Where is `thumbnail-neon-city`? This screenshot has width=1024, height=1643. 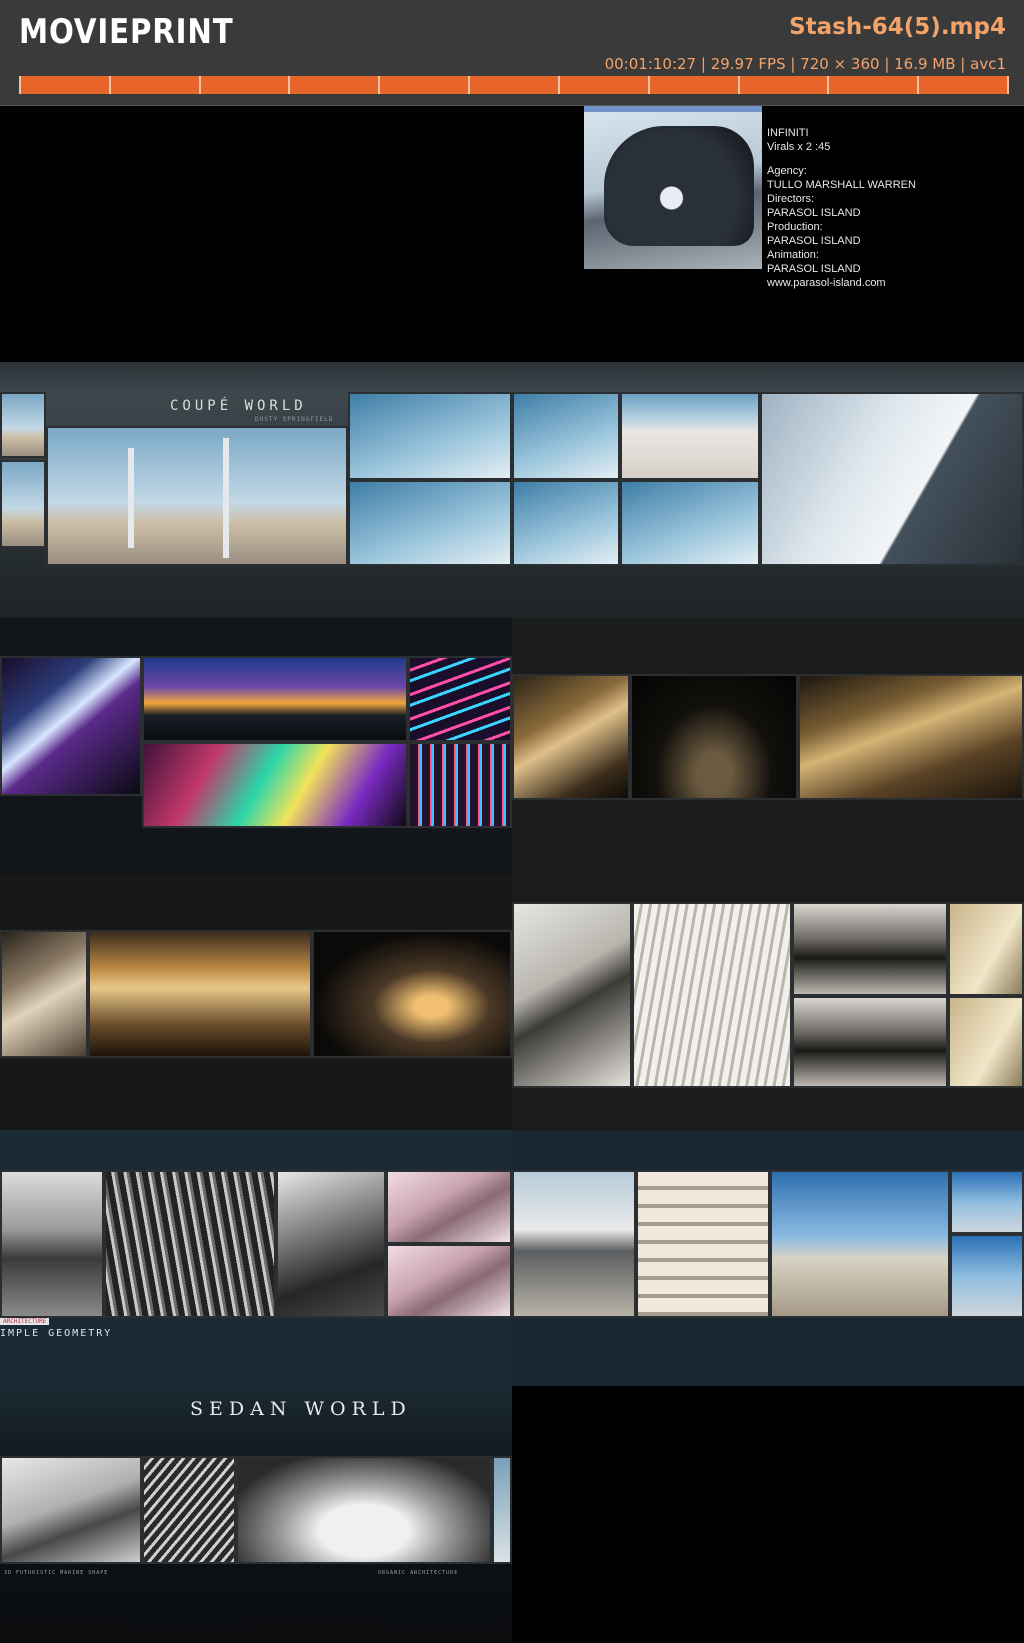 thumbnail-neon-city is located at coordinates (256, 746).